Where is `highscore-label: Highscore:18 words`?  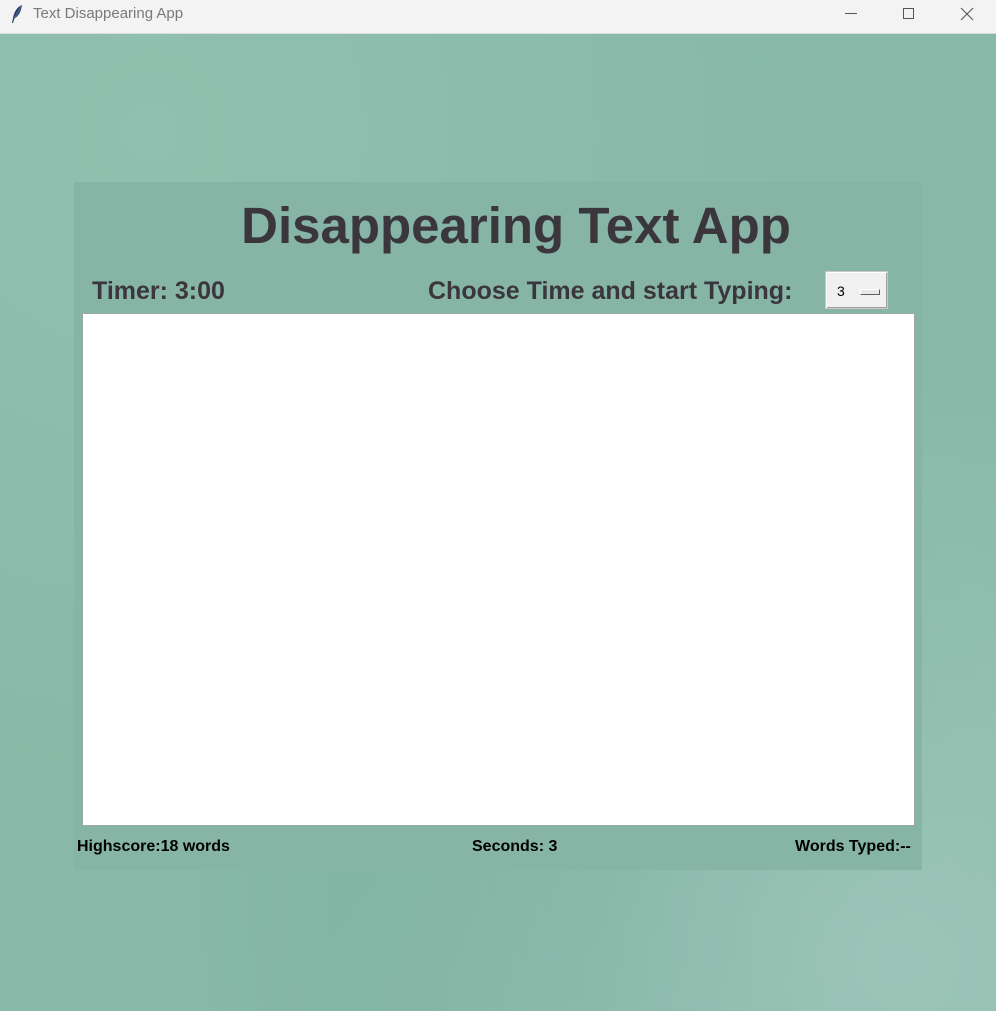 highscore-label: Highscore:18 words is located at coordinates (153, 846).